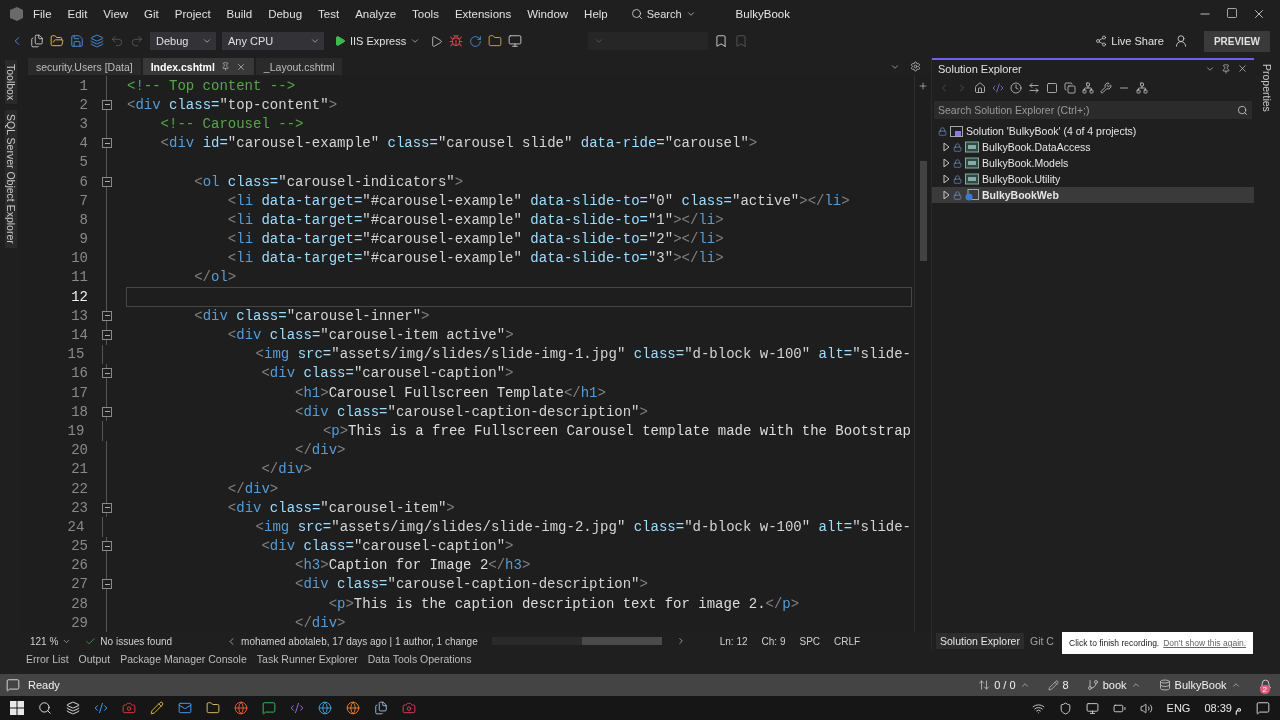 This screenshot has width=1280, height=720. I want to click on menu-item: Edit, so click(77, 14).